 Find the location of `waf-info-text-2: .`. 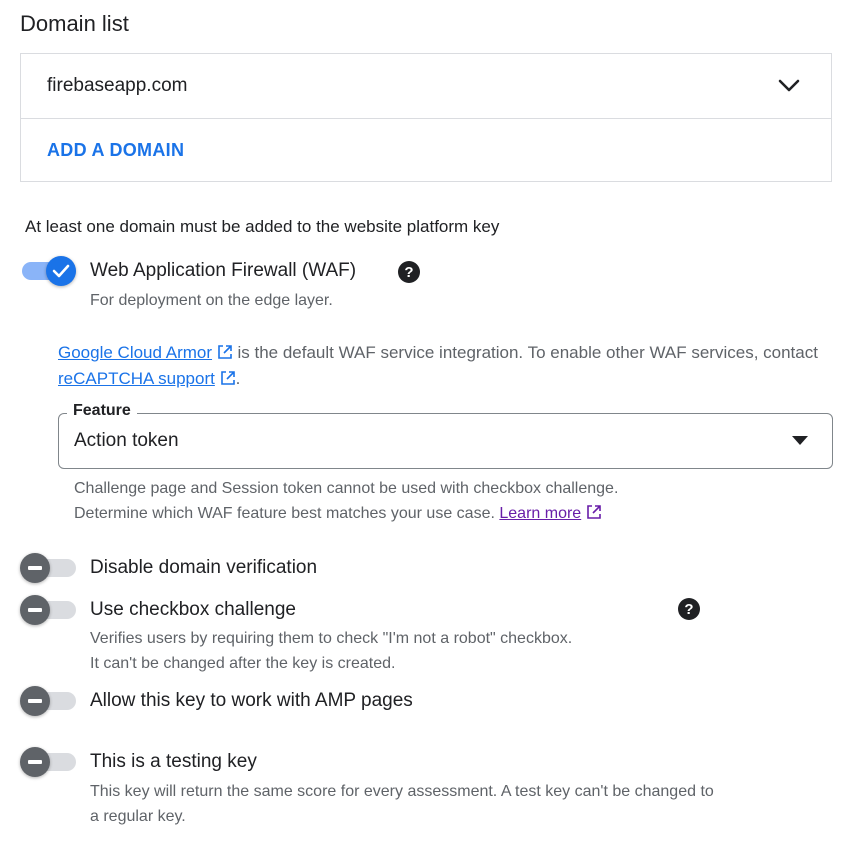

waf-info-text-2: . is located at coordinates (238, 378).